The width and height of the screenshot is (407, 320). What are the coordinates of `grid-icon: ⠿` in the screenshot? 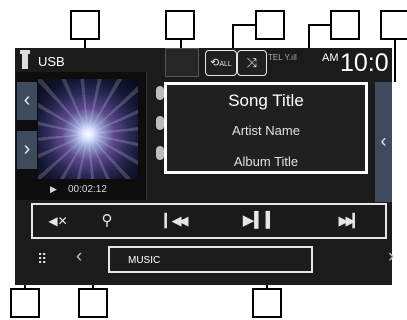 It's located at (42, 259).